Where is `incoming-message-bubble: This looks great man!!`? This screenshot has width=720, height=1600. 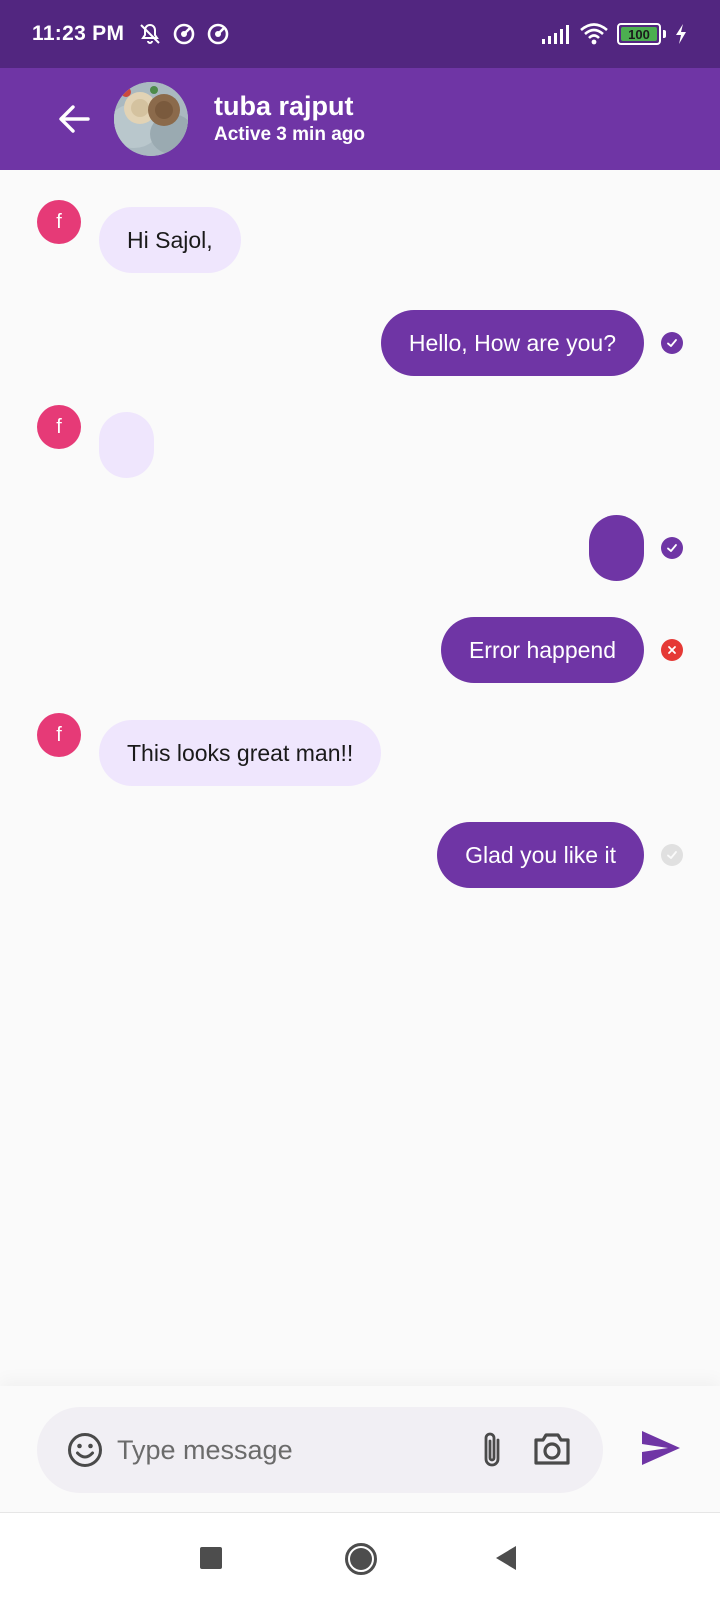
incoming-message-bubble: This looks great man!! is located at coordinates (240, 753).